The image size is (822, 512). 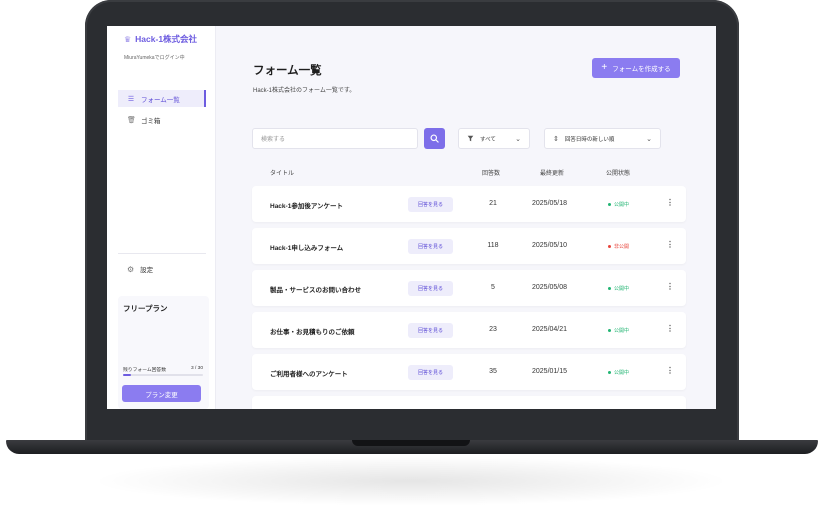 I want to click on sidebar-item-trash: 🗑 ゴミ箱, so click(x=162, y=119).